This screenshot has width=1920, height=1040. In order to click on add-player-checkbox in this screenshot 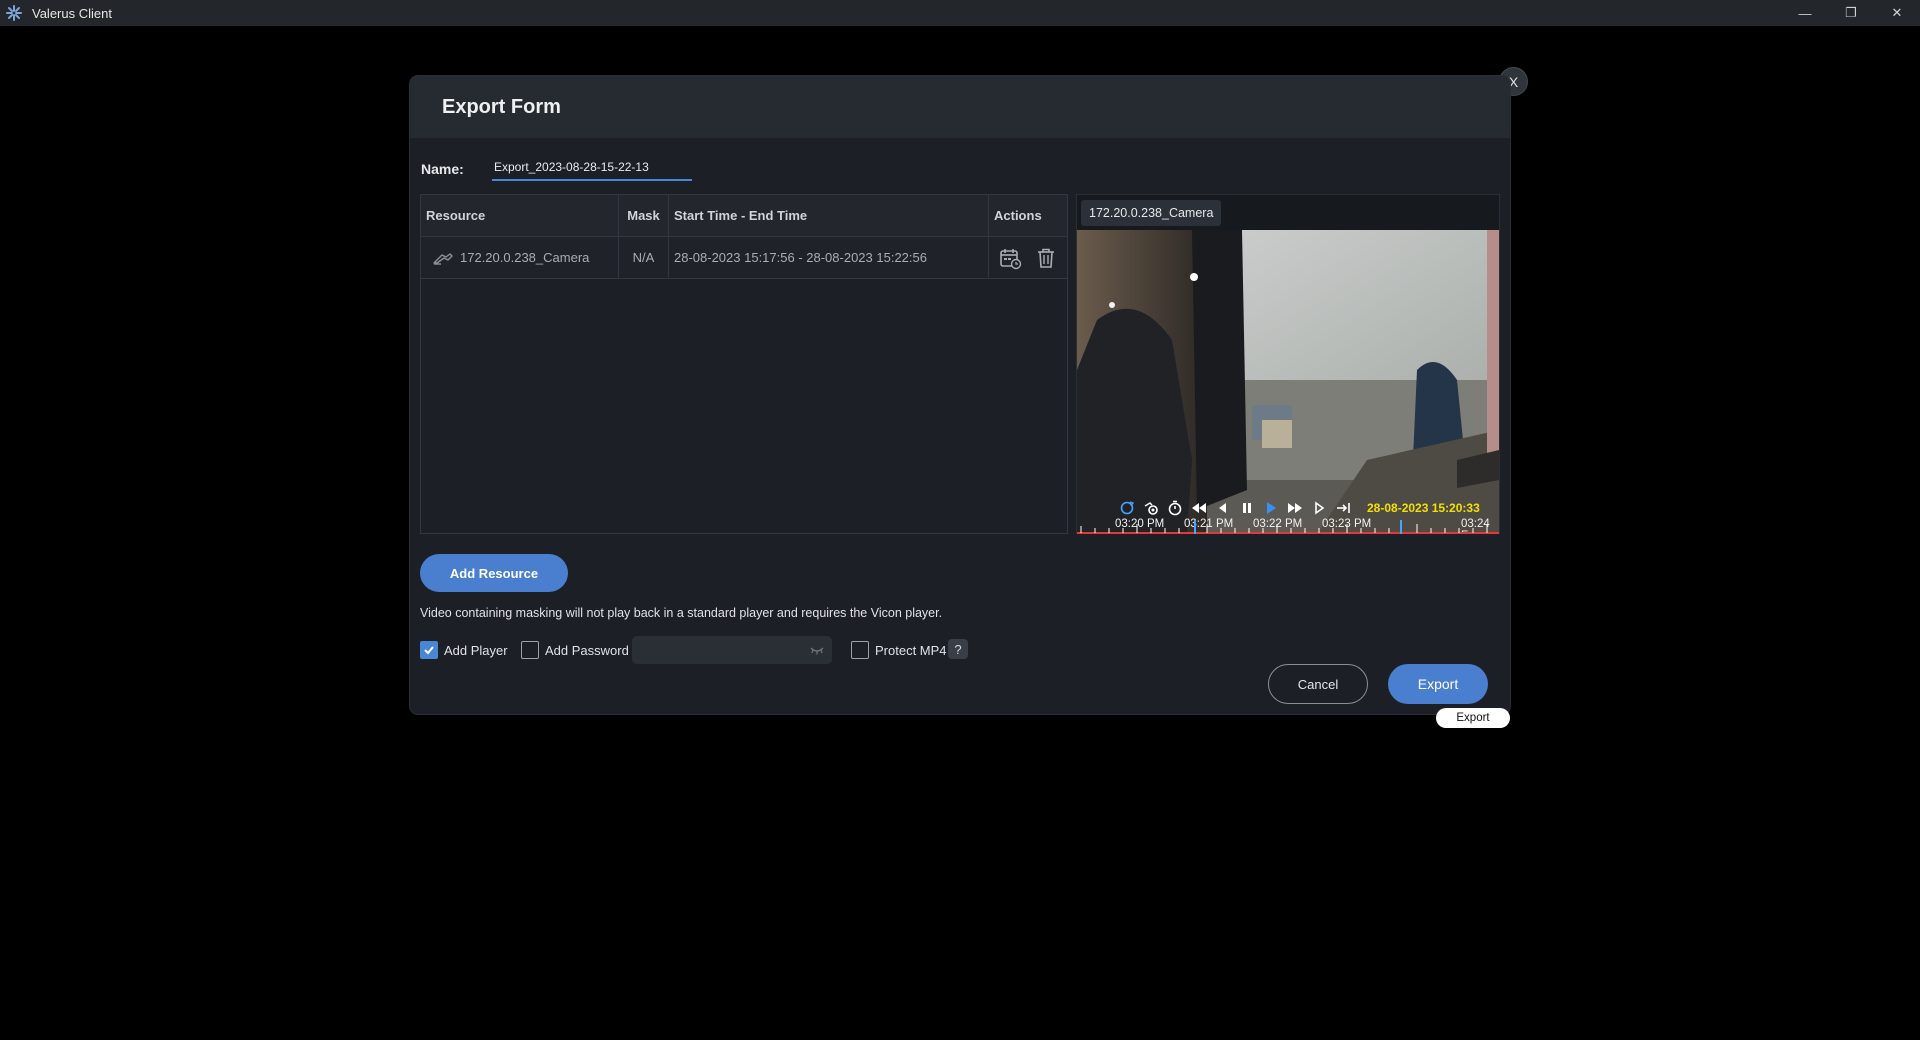, I will do `click(429, 650)`.